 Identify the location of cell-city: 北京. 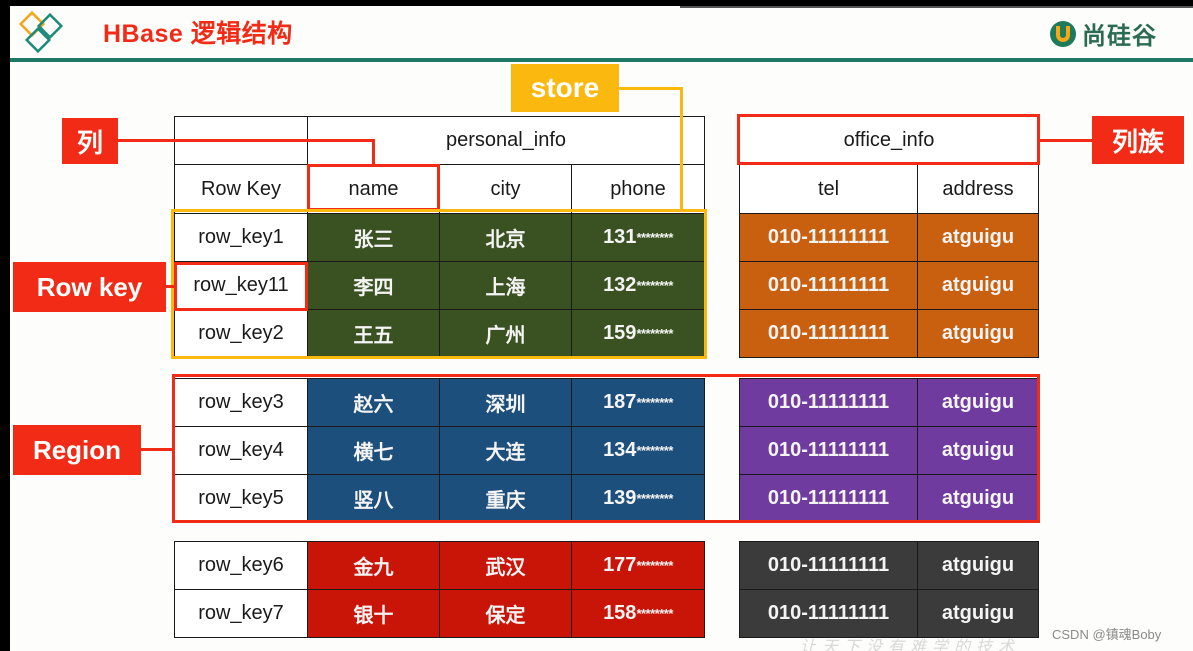
(505, 237).